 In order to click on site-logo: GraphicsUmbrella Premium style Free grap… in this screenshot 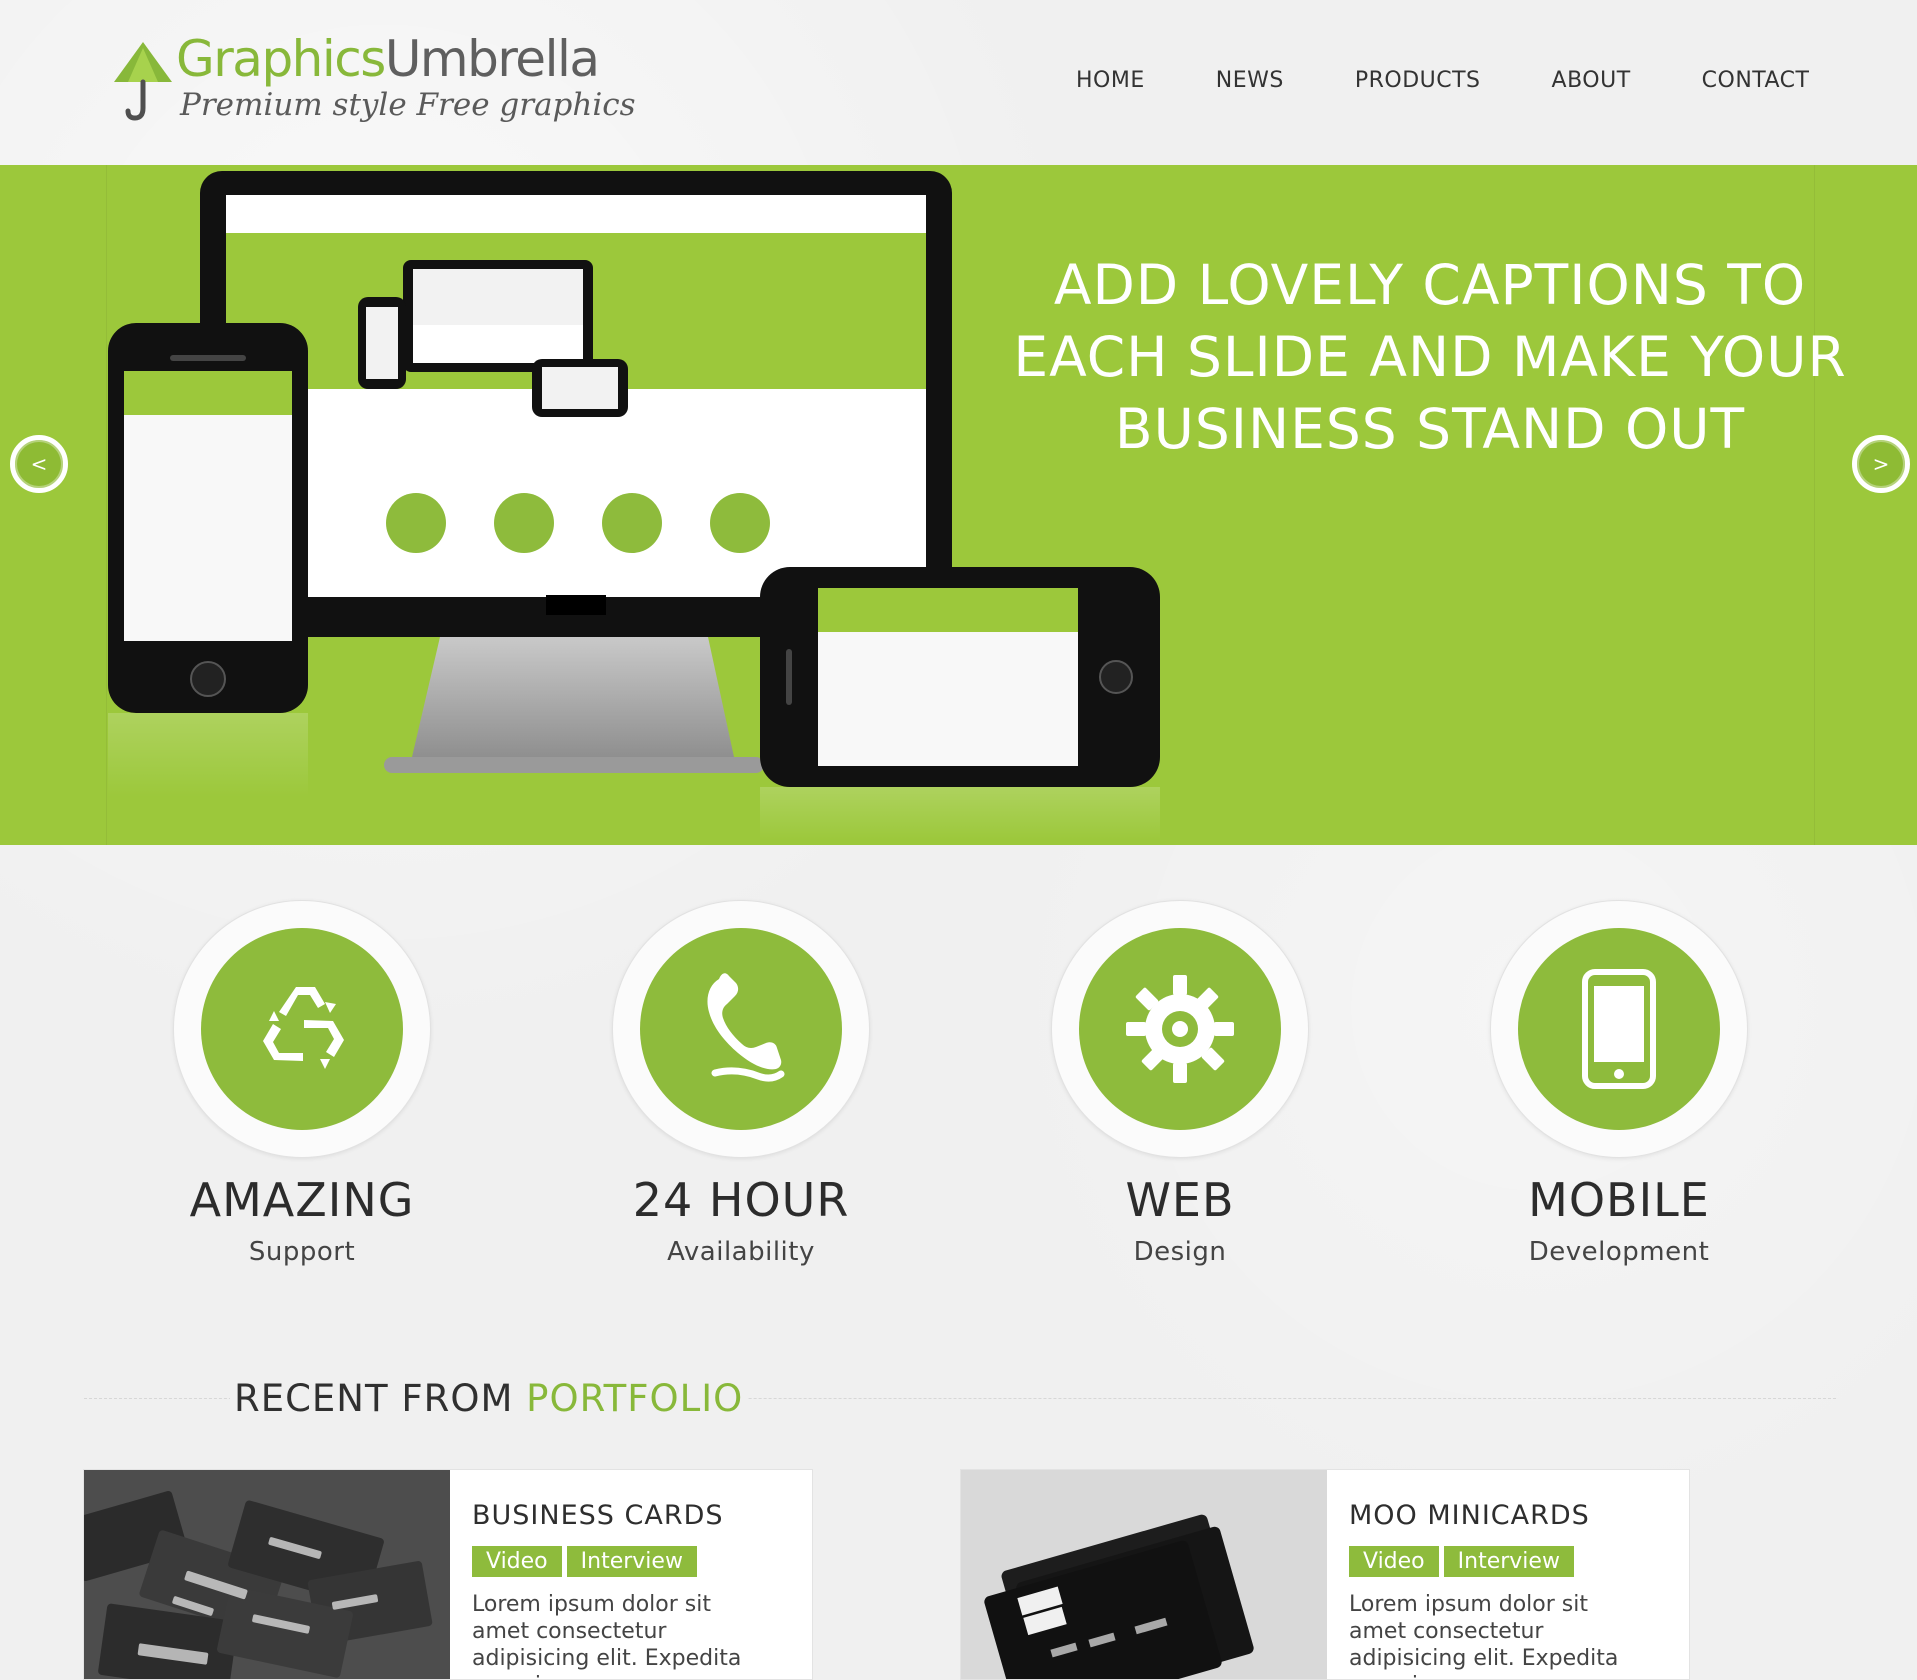, I will do `click(372, 84)`.